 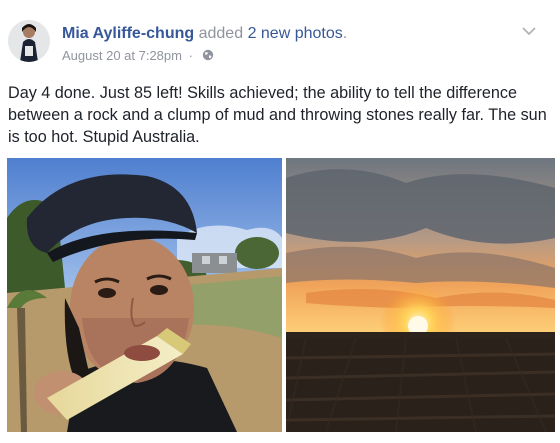 What do you see at coordinates (221, 33) in the screenshot?
I see `action-text: added` at bounding box center [221, 33].